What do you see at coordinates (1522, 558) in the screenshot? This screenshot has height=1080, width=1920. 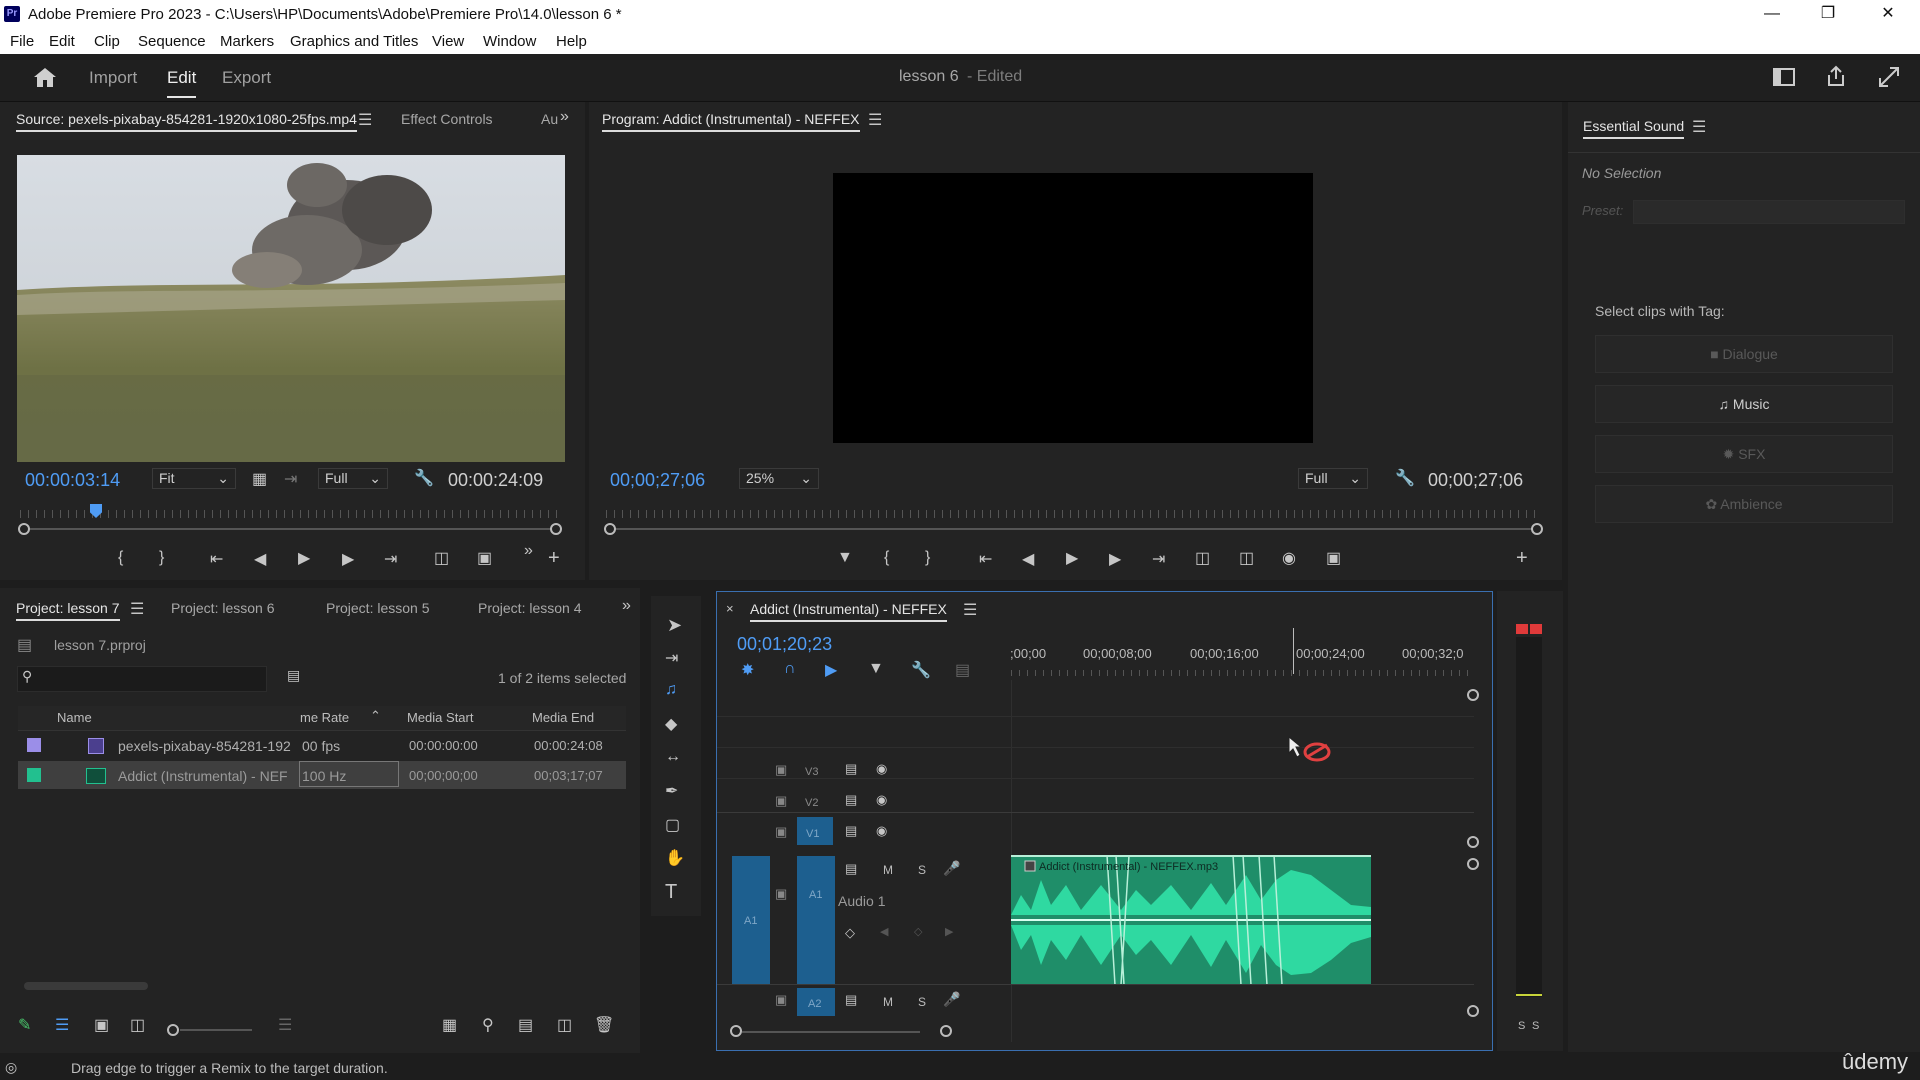 I see `add-button-icon: +` at bounding box center [1522, 558].